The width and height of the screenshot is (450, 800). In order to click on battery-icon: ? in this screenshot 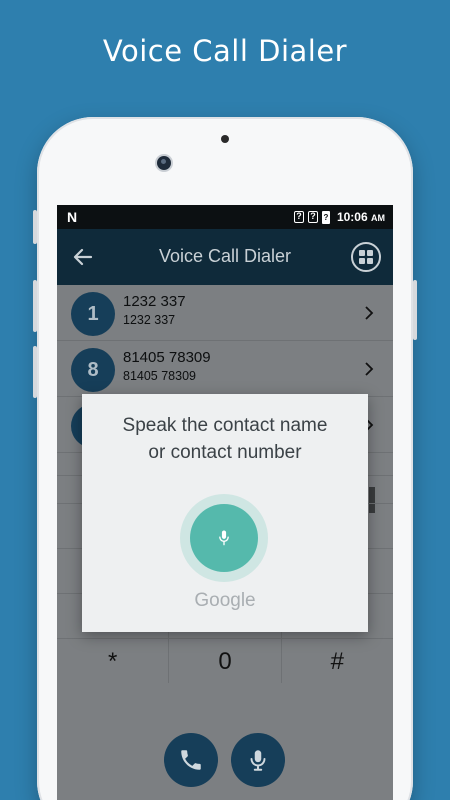, I will do `click(325, 217)`.